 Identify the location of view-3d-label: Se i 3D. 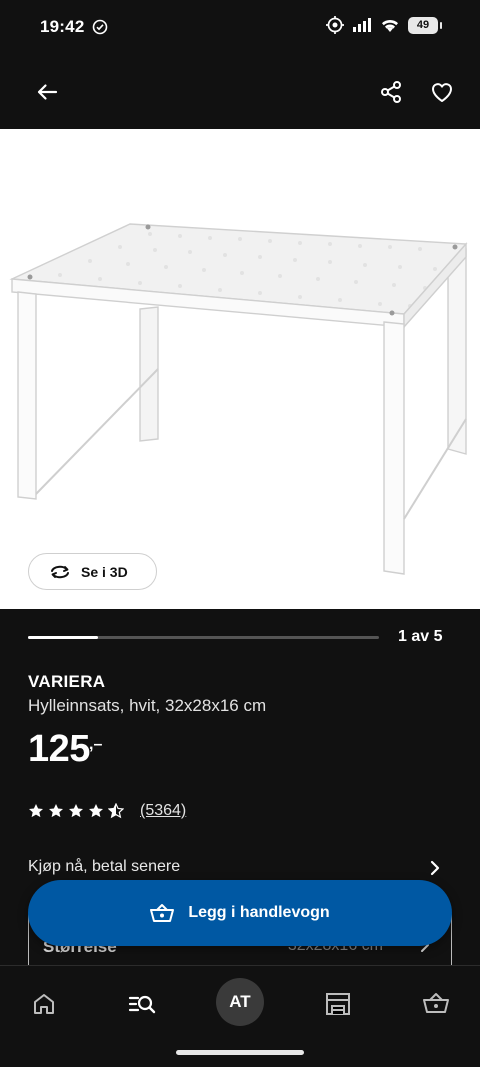
(104, 571).